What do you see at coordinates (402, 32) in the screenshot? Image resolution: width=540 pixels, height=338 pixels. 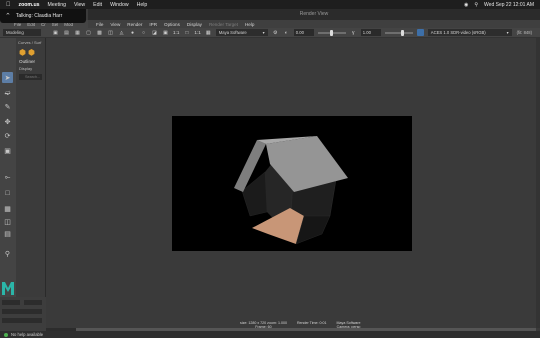 I see `gamma-slider-knob` at bounding box center [402, 32].